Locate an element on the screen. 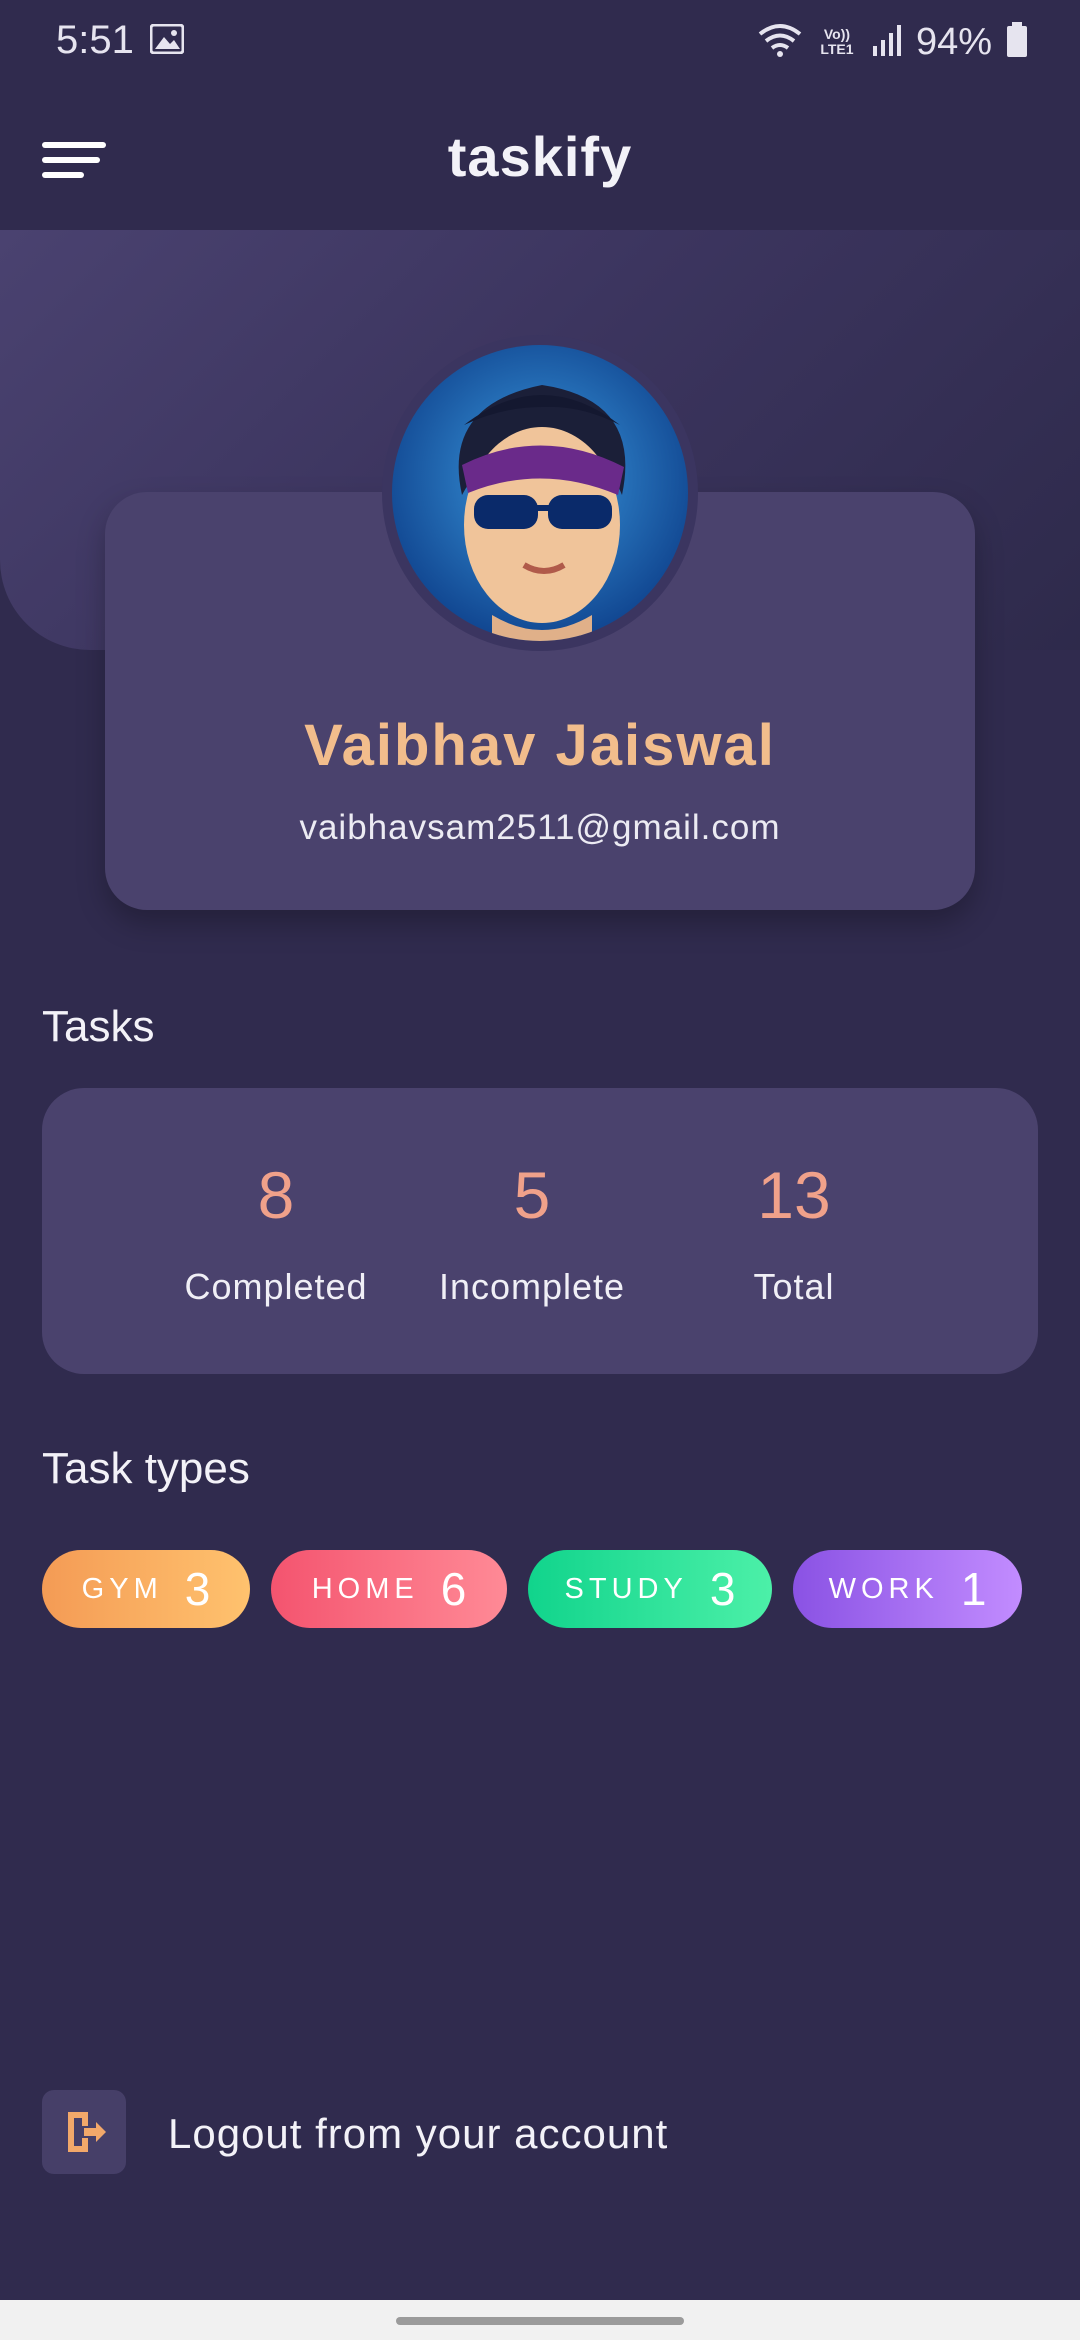 Image resolution: width=1080 pixels, height=2340 pixels. stat-label: Completed is located at coordinates (276, 1286).